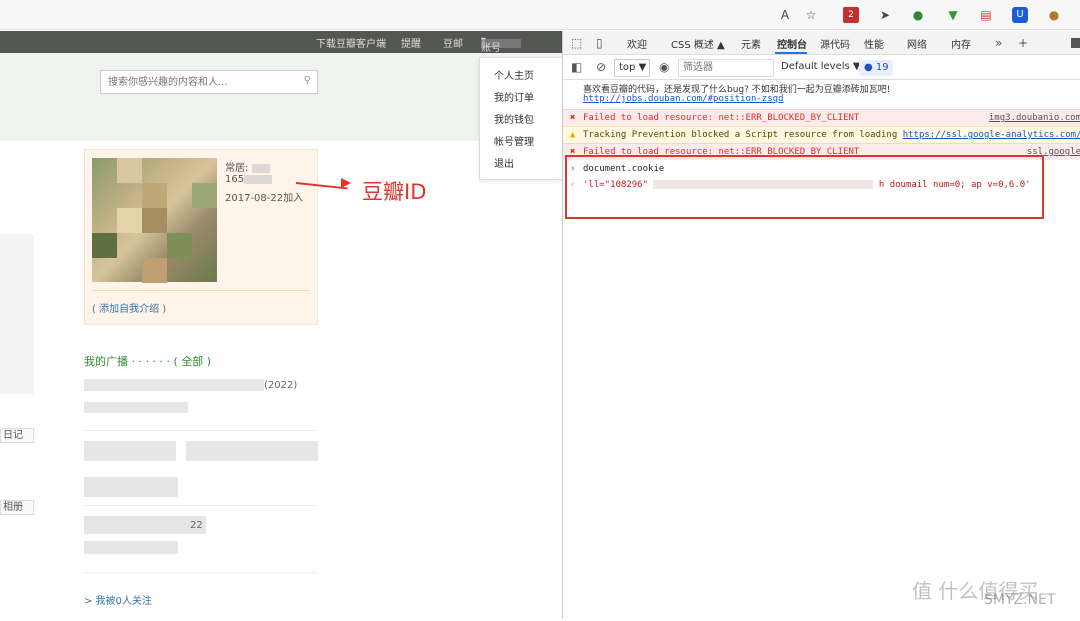 The height and width of the screenshot is (621, 1080). What do you see at coordinates (573, 118) in the screenshot?
I see `error-icon: ✖` at bounding box center [573, 118].